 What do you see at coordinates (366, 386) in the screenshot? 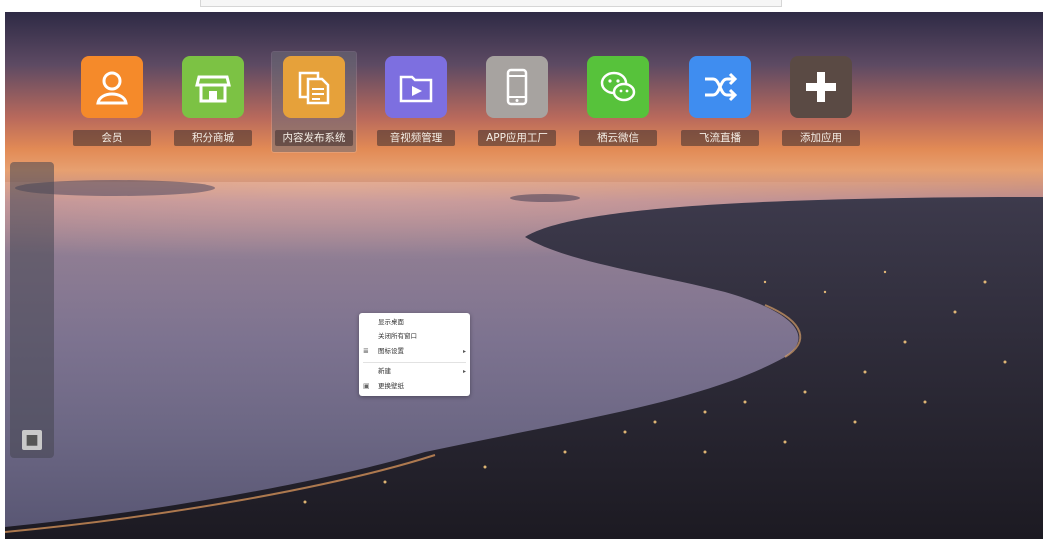
I see `image-icon: ▣` at bounding box center [366, 386].